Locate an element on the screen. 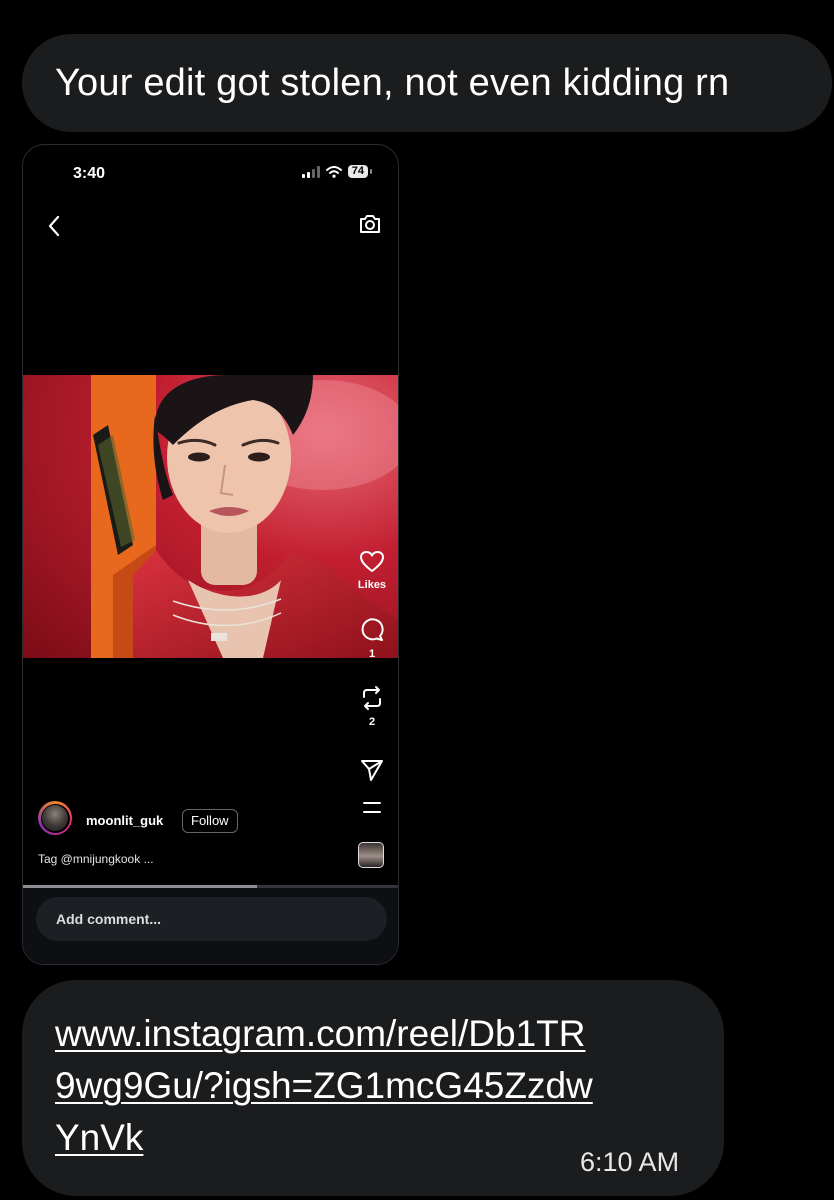  send-icon is located at coordinates (372, 770).